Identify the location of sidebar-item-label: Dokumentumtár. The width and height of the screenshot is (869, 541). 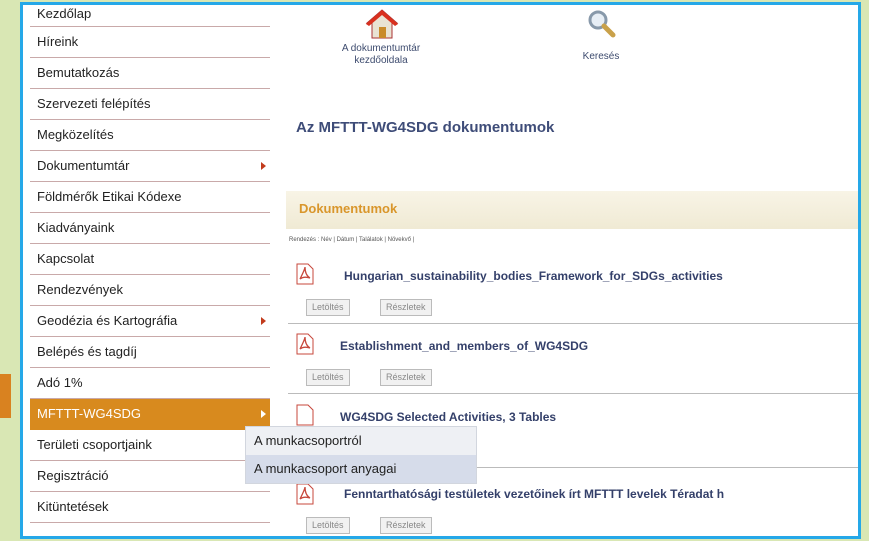
(83, 165).